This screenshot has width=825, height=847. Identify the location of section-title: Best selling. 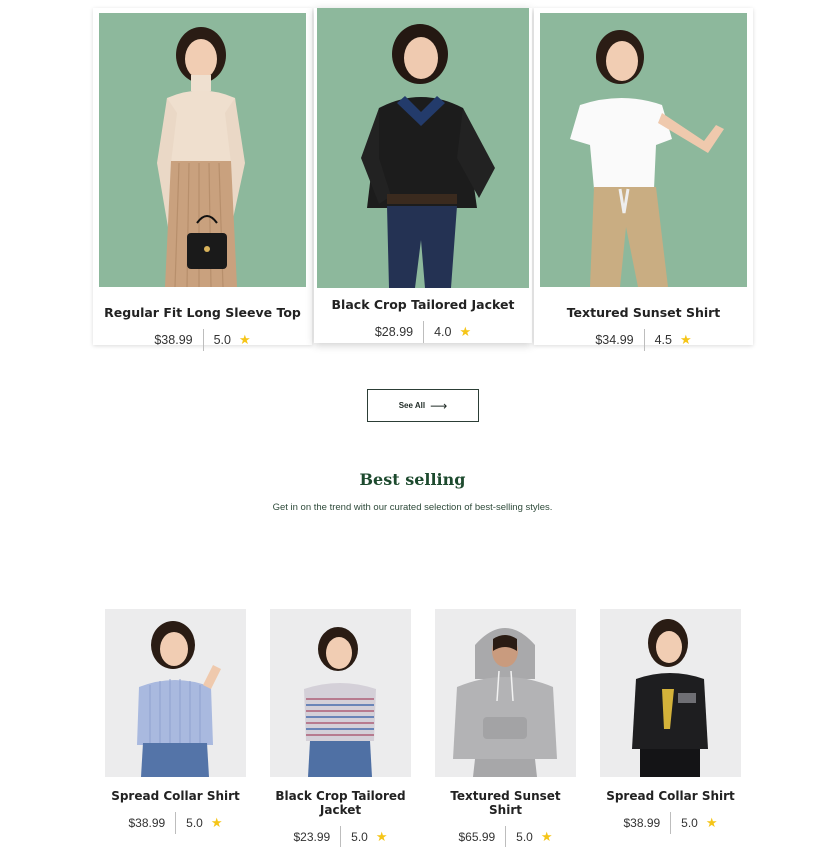
(412, 479).